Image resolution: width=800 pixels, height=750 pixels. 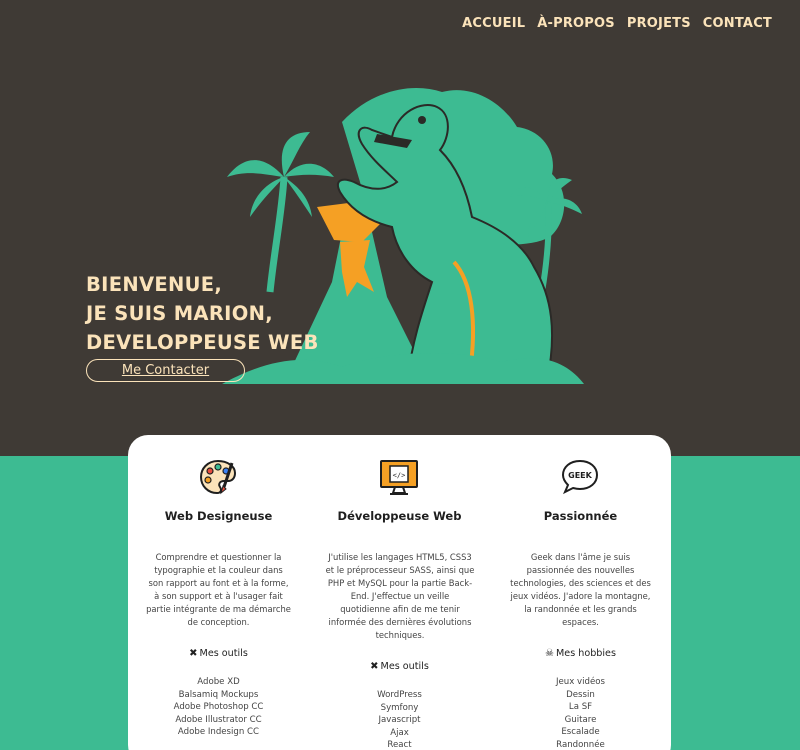 I want to click on list-item: Guitare, so click(x=580, y=719).